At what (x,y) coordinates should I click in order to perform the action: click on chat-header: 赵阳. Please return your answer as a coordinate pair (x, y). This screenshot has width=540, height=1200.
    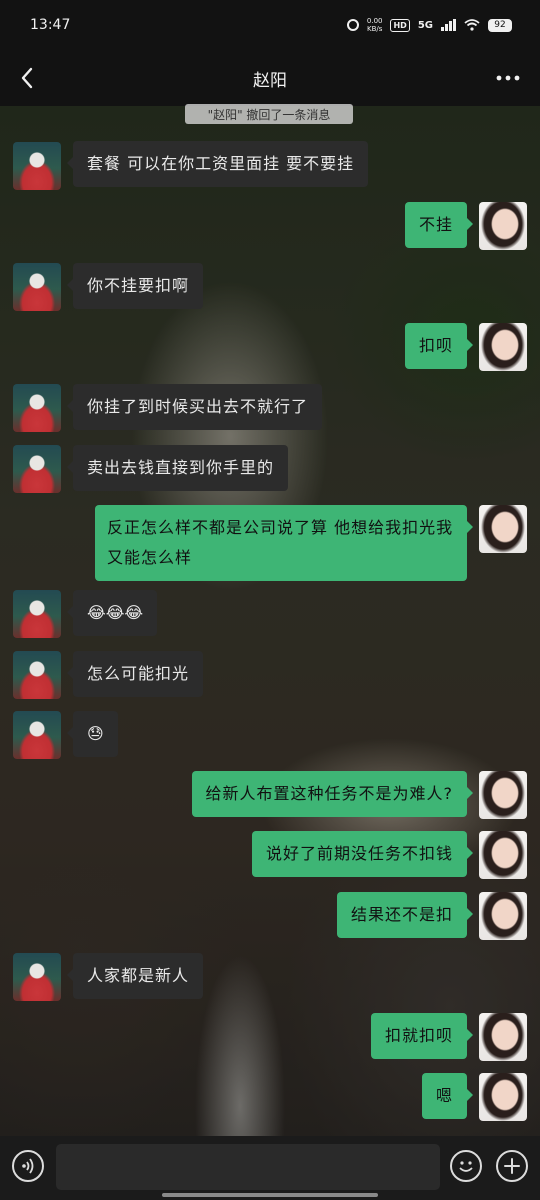
    Looking at the image, I should click on (270, 78).